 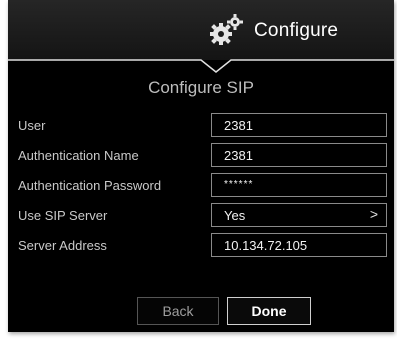 I want to click on row-server-address: Server Address 10.134.72.105, so click(x=203, y=247).